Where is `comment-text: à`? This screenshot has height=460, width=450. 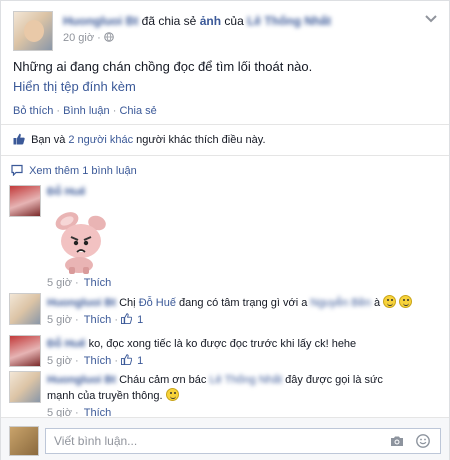 comment-text: à is located at coordinates (377, 303).